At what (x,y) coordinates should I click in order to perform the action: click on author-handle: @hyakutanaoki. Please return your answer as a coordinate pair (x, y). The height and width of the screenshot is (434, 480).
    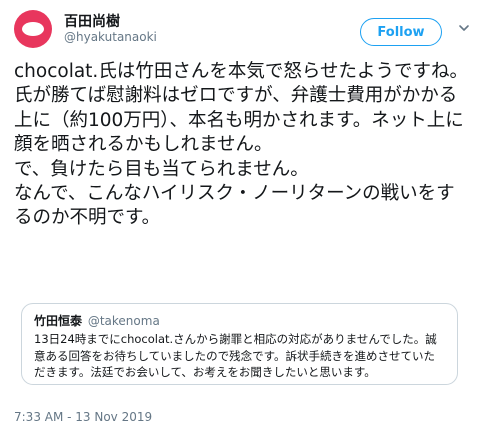
    Looking at the image, I should click on (110, 37).